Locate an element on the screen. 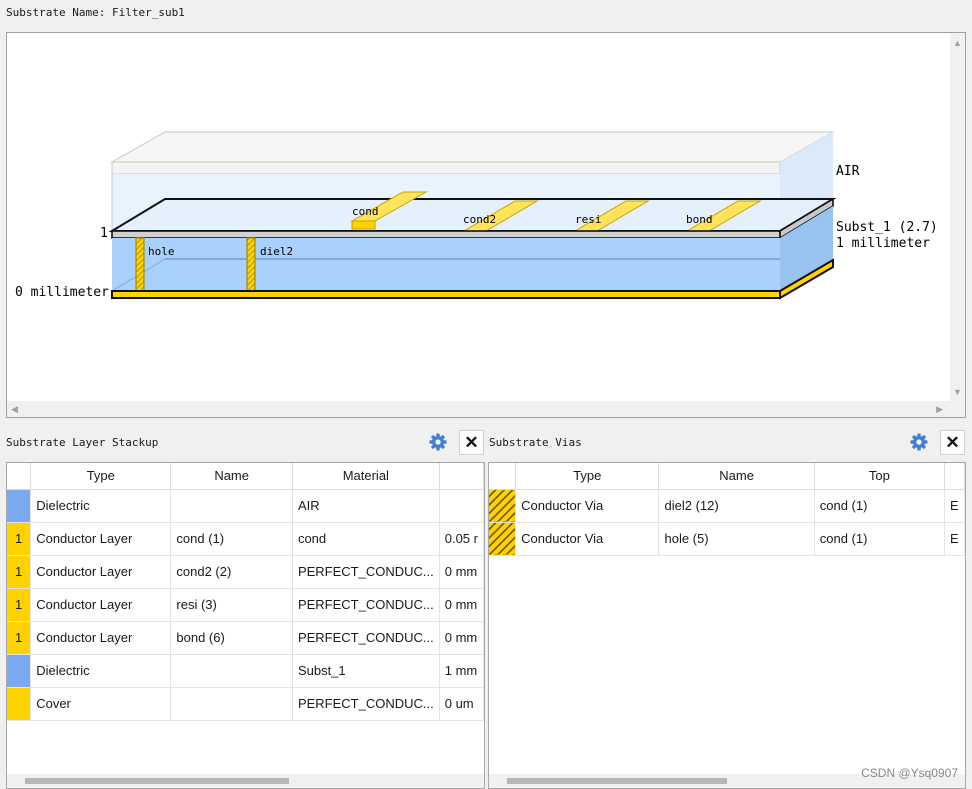 Image resolution: width=972 pixels, height=789 pixels. via-hole is located at coordinates (140, 264).